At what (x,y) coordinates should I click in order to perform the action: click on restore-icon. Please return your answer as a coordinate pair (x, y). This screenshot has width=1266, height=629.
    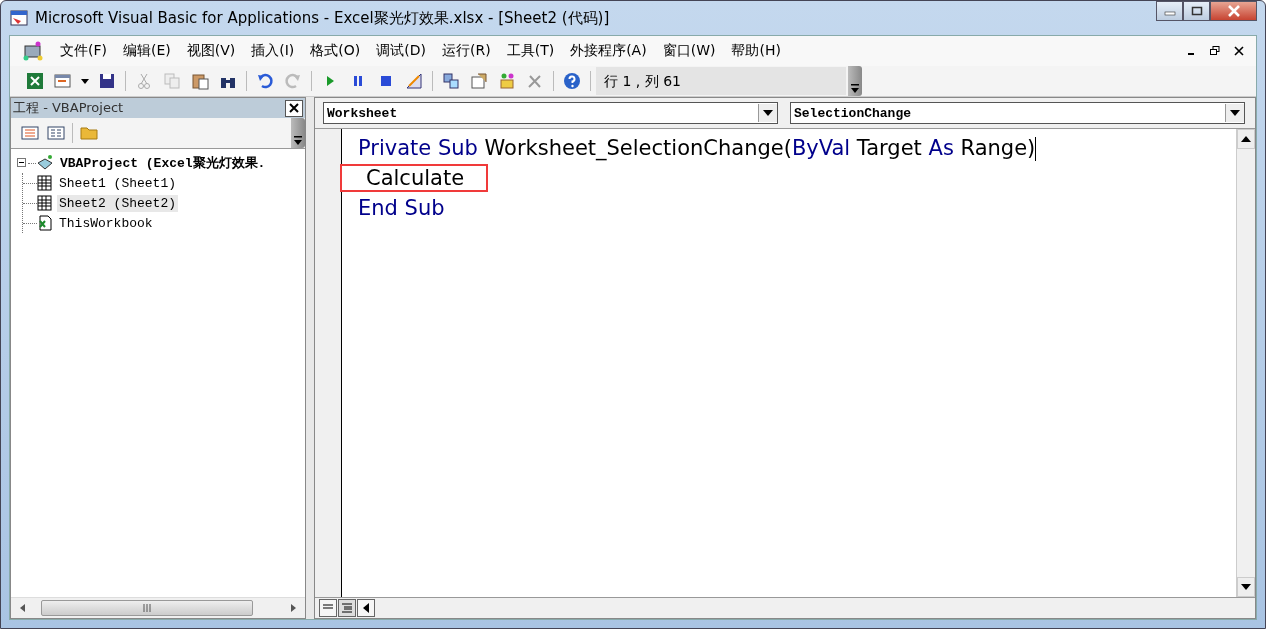
    Looking at the image, I should click on (1215, 51).